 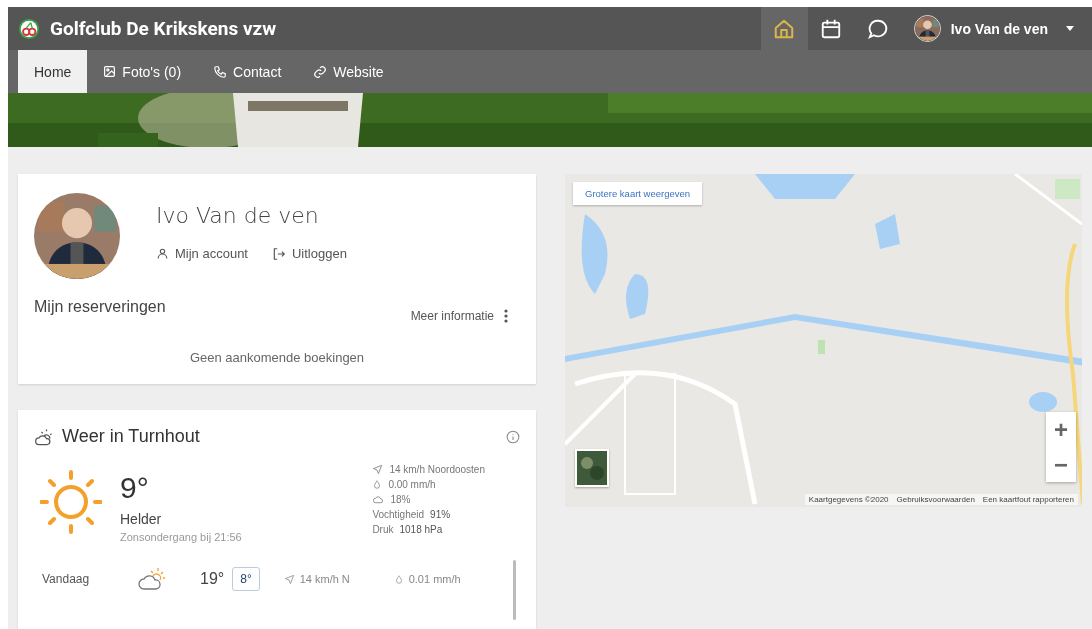 I want to click on section-title: Mijn reserveringen, so click(x=100, y=307).